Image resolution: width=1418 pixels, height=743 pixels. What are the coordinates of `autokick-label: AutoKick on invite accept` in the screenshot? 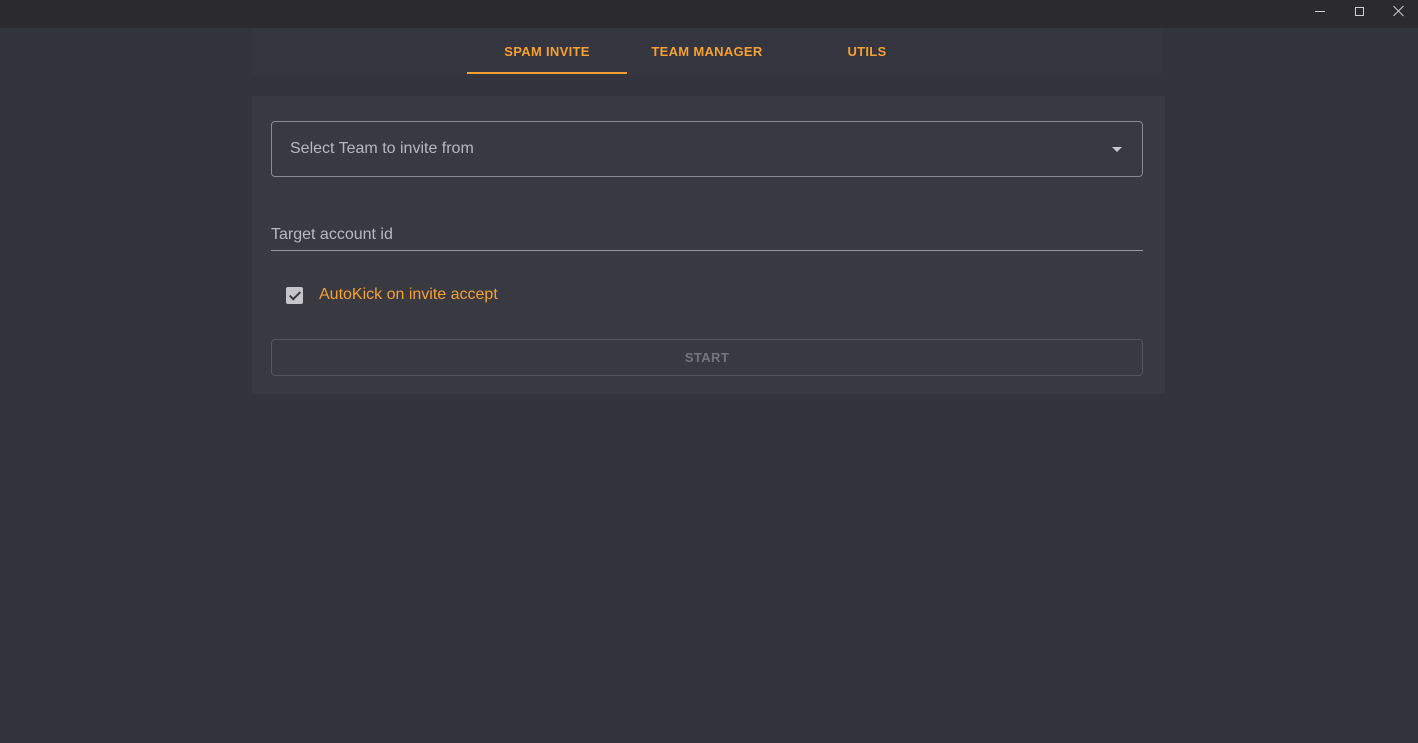 It's located at (408, 294).